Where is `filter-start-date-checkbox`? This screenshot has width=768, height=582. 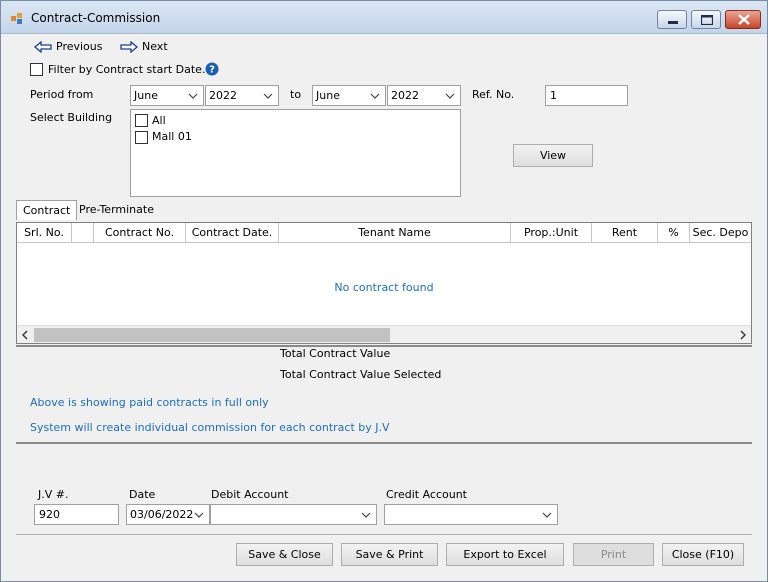
filter-start-date-checkbox is located at coordinates (36, 69).